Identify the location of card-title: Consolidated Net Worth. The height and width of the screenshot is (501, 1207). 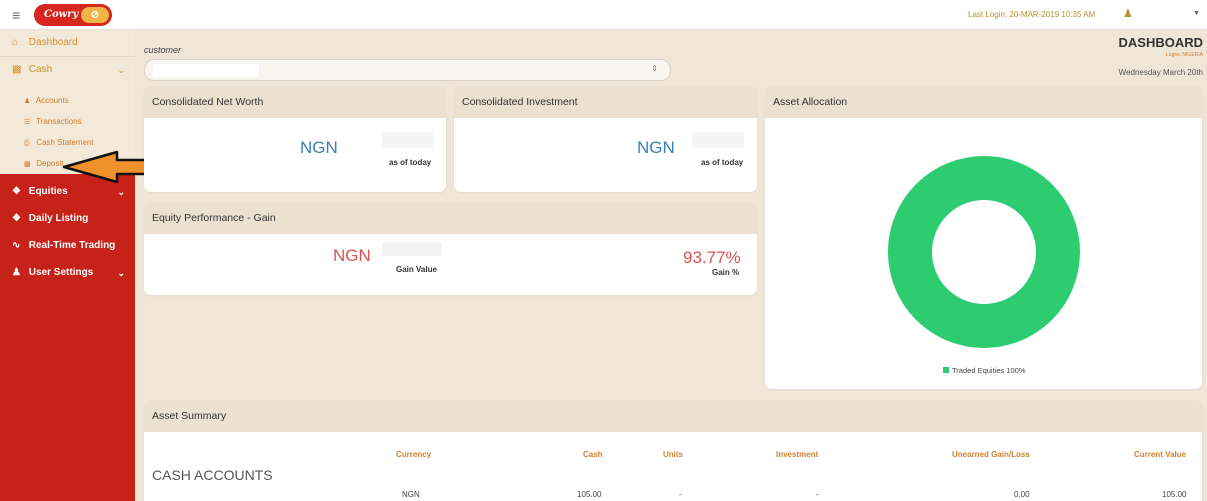
(295, 102).